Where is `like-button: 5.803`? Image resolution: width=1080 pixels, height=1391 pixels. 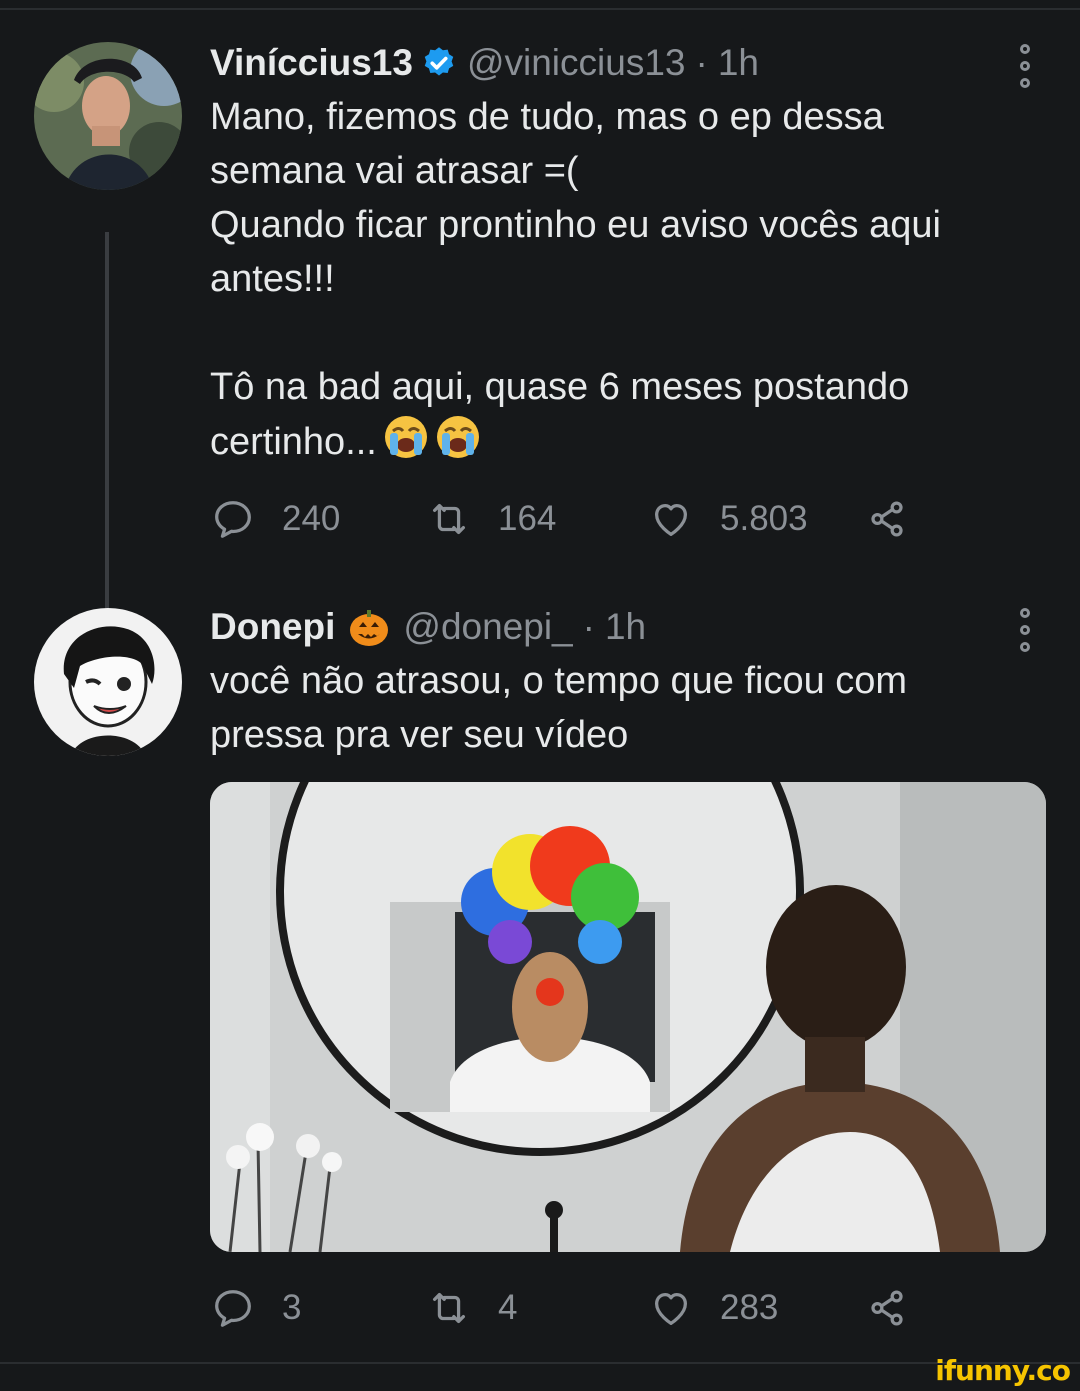
like-button: 5.803 is located at coordinates (756, 519).